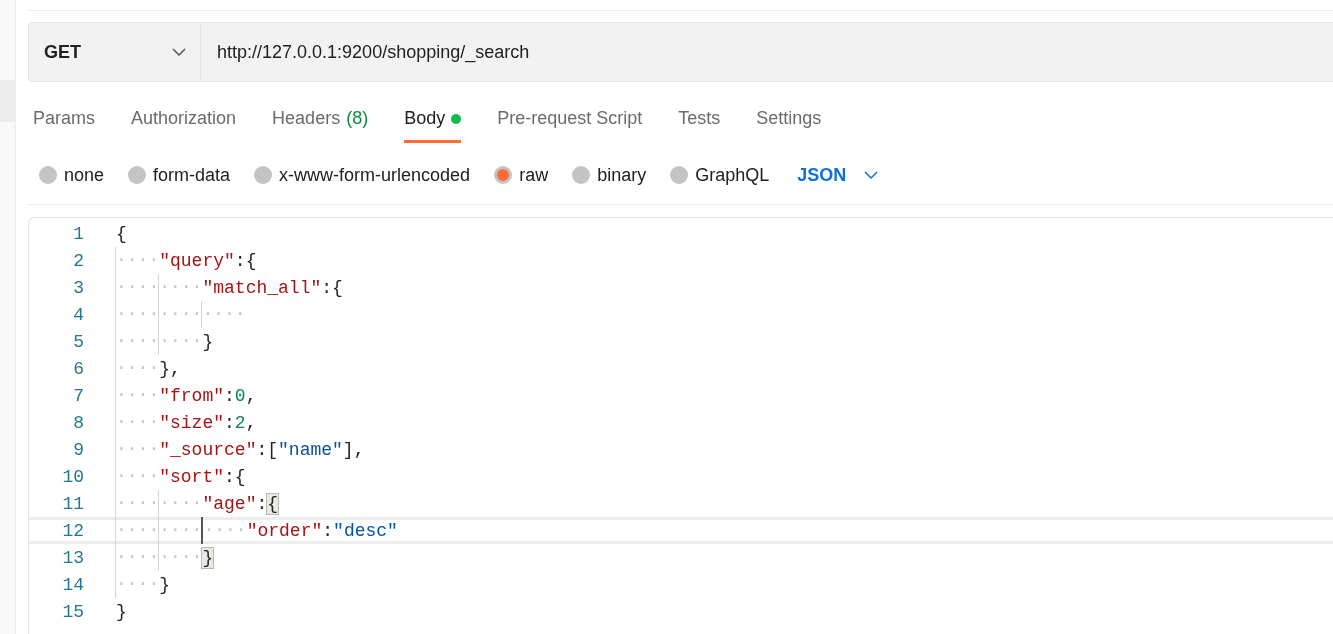  Describe the element at coordinates (72, 557) in the screenshot. I see `line-number: 13` at that location.